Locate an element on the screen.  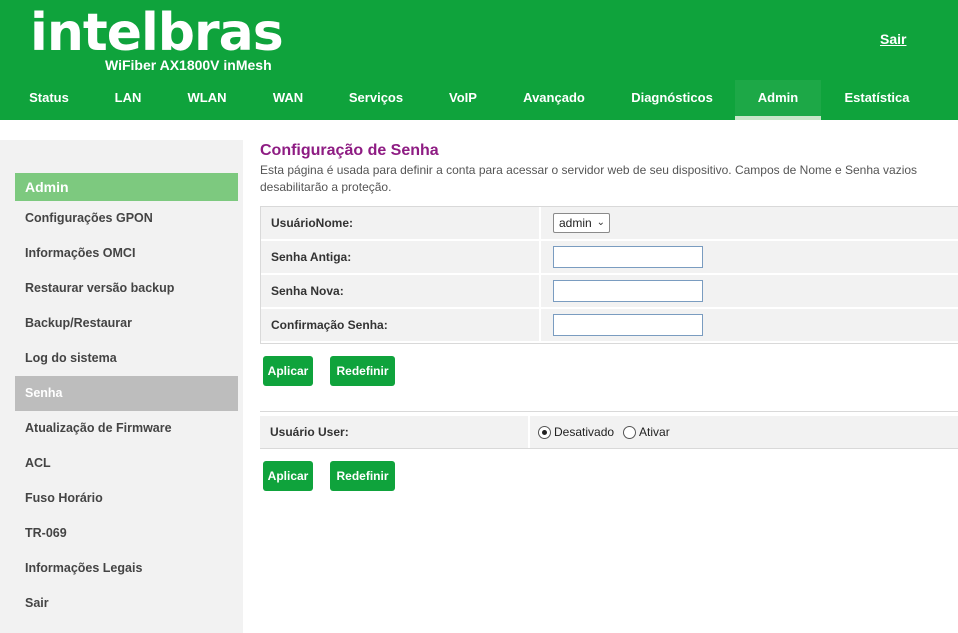
nav-avancado: Avançado is located at coordinates (554, 100).